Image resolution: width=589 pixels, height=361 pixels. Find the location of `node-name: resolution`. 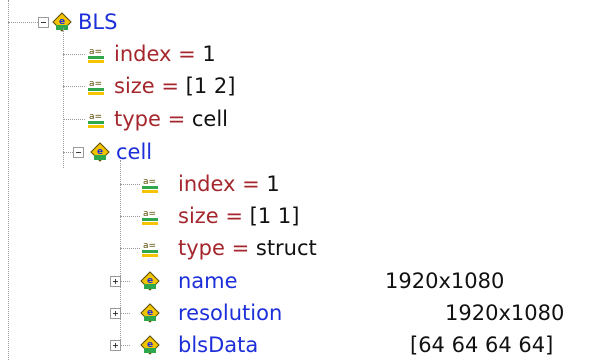

node-name: resolution is located at coordinates (230, 313).